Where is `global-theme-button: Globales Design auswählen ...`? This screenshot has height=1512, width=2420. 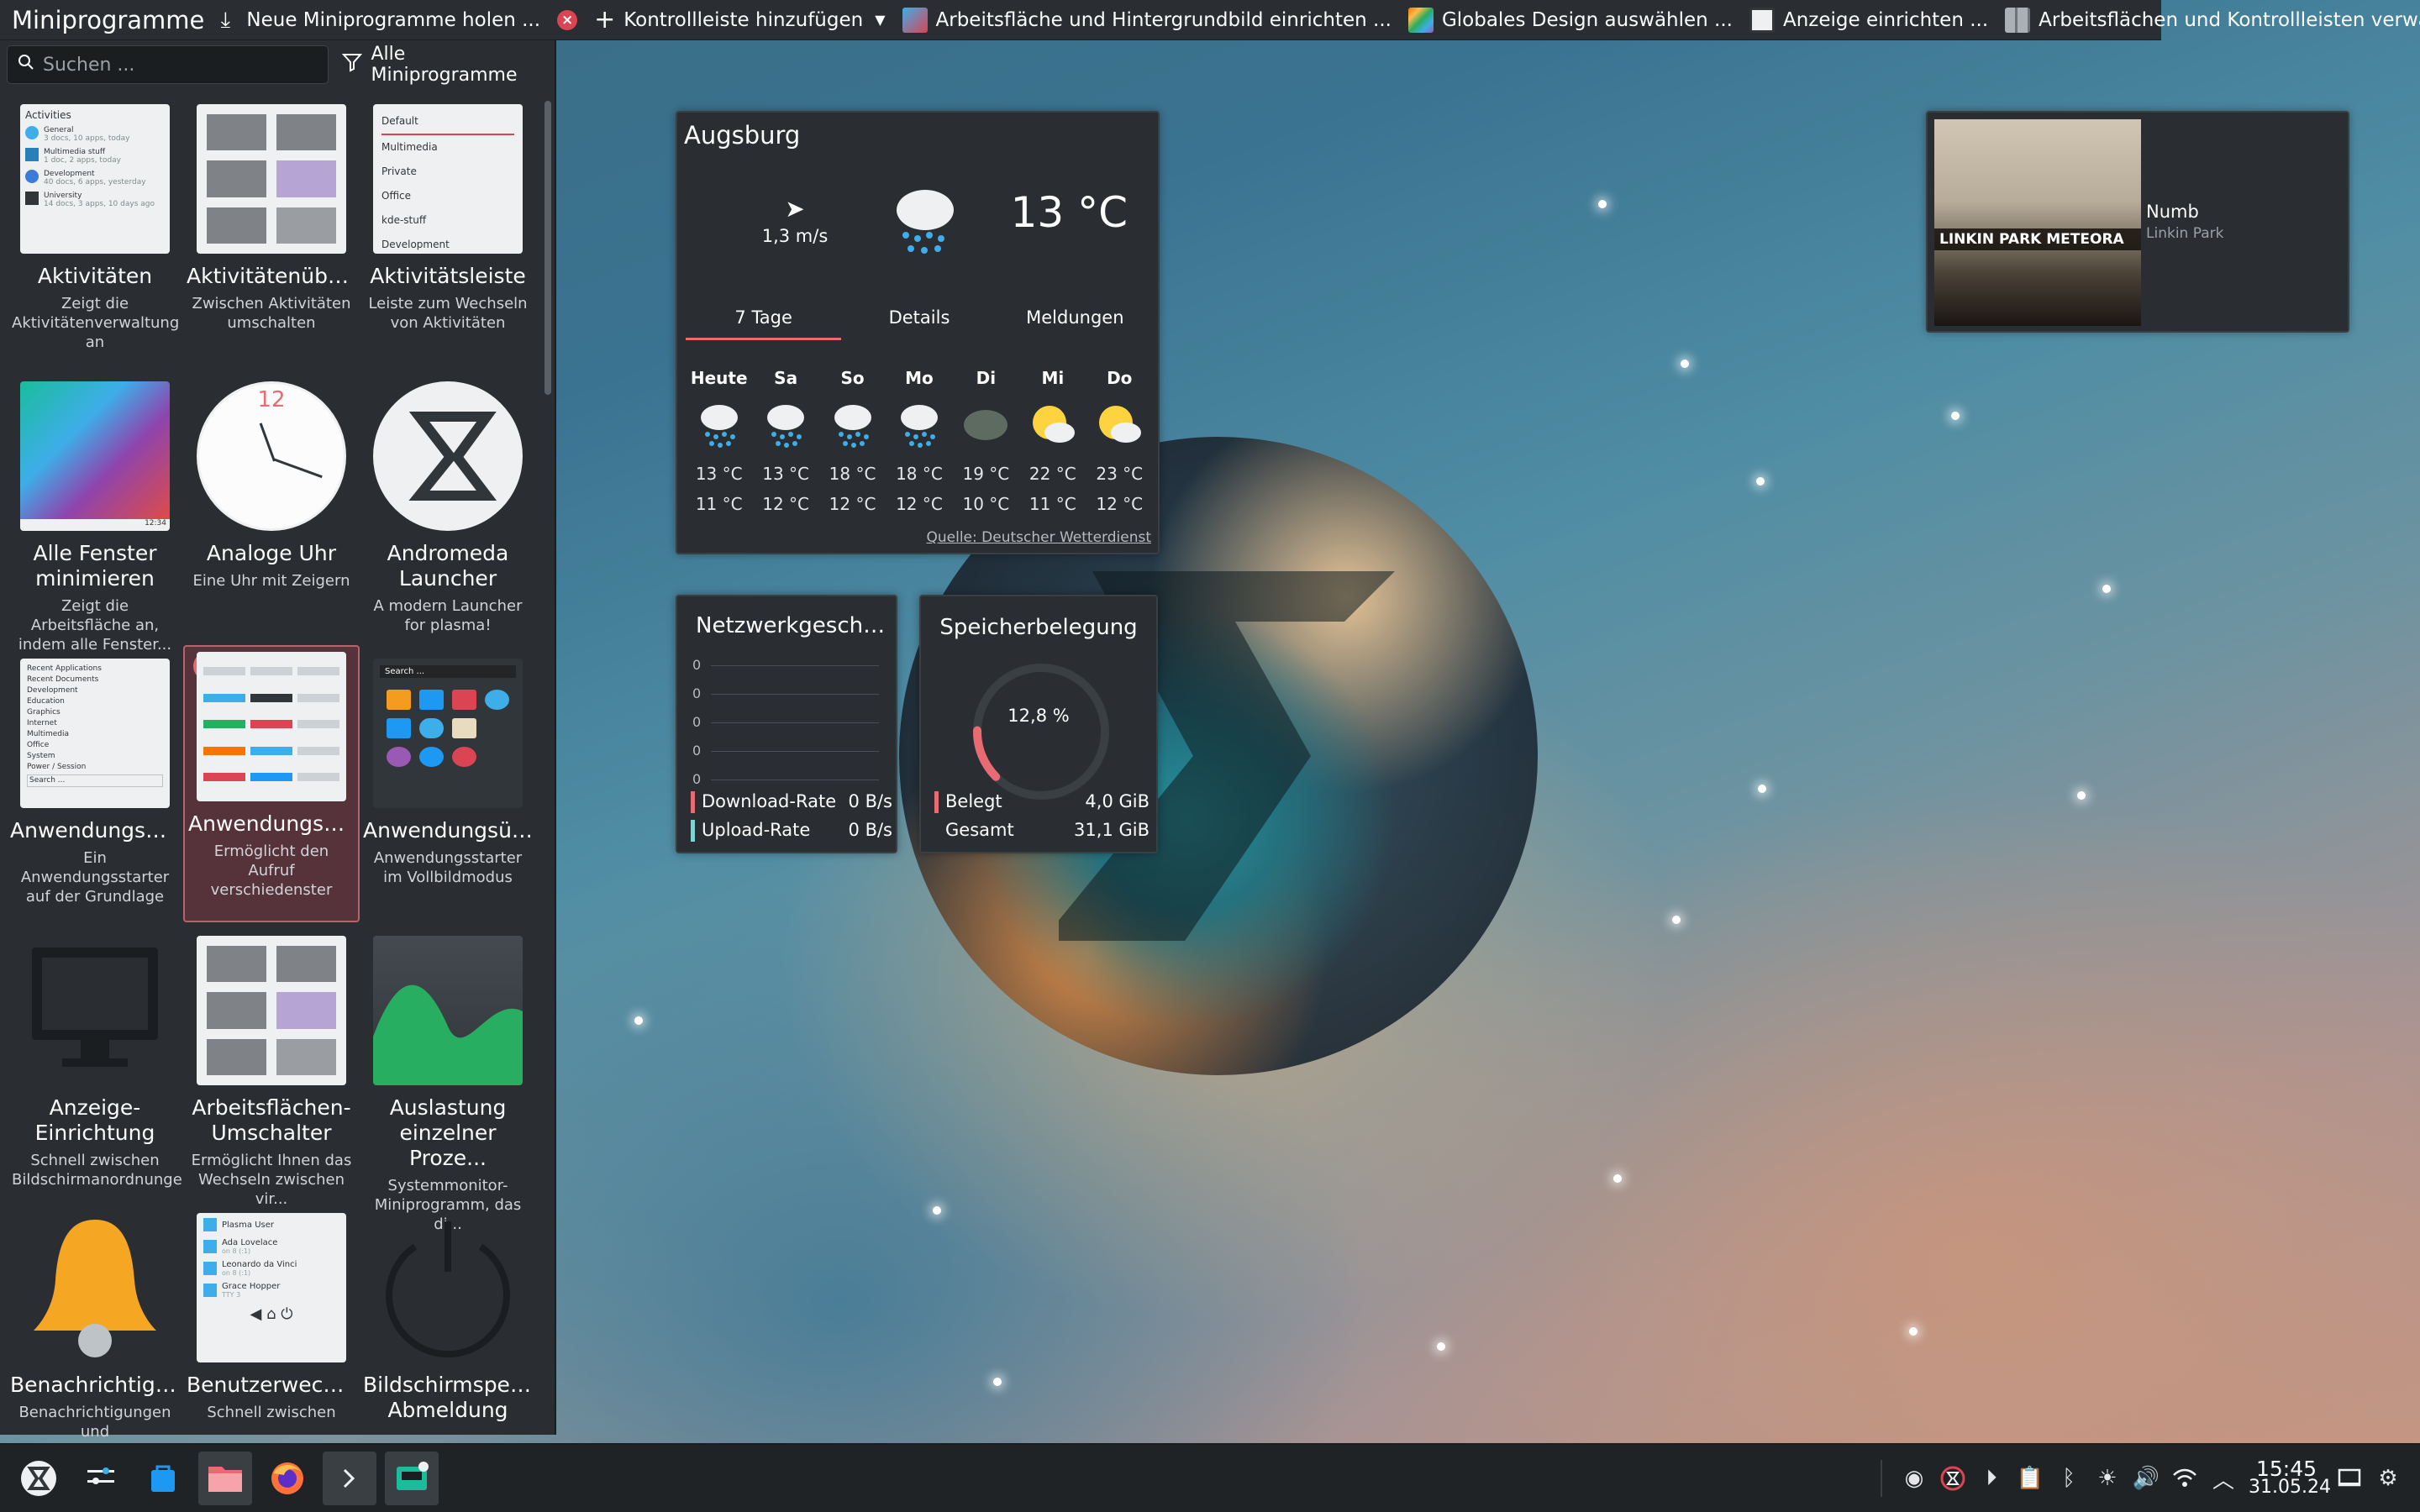
global-theme-button: Globales Design auswählen ... is located at coordinates (1570, 20).